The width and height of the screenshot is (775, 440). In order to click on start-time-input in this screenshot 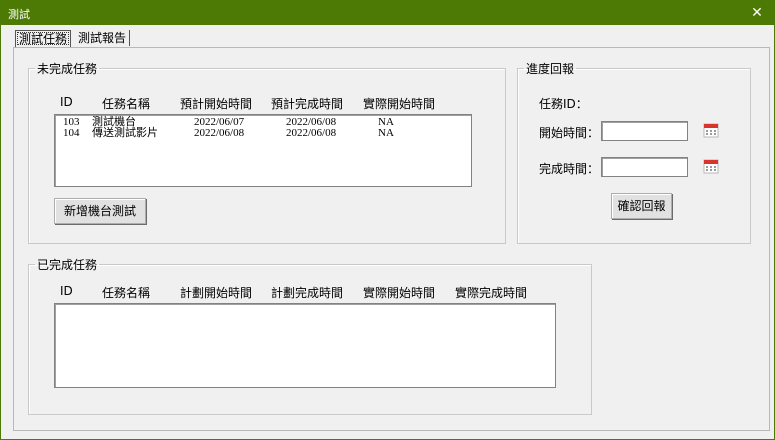, I will do `click(644, 131)`.